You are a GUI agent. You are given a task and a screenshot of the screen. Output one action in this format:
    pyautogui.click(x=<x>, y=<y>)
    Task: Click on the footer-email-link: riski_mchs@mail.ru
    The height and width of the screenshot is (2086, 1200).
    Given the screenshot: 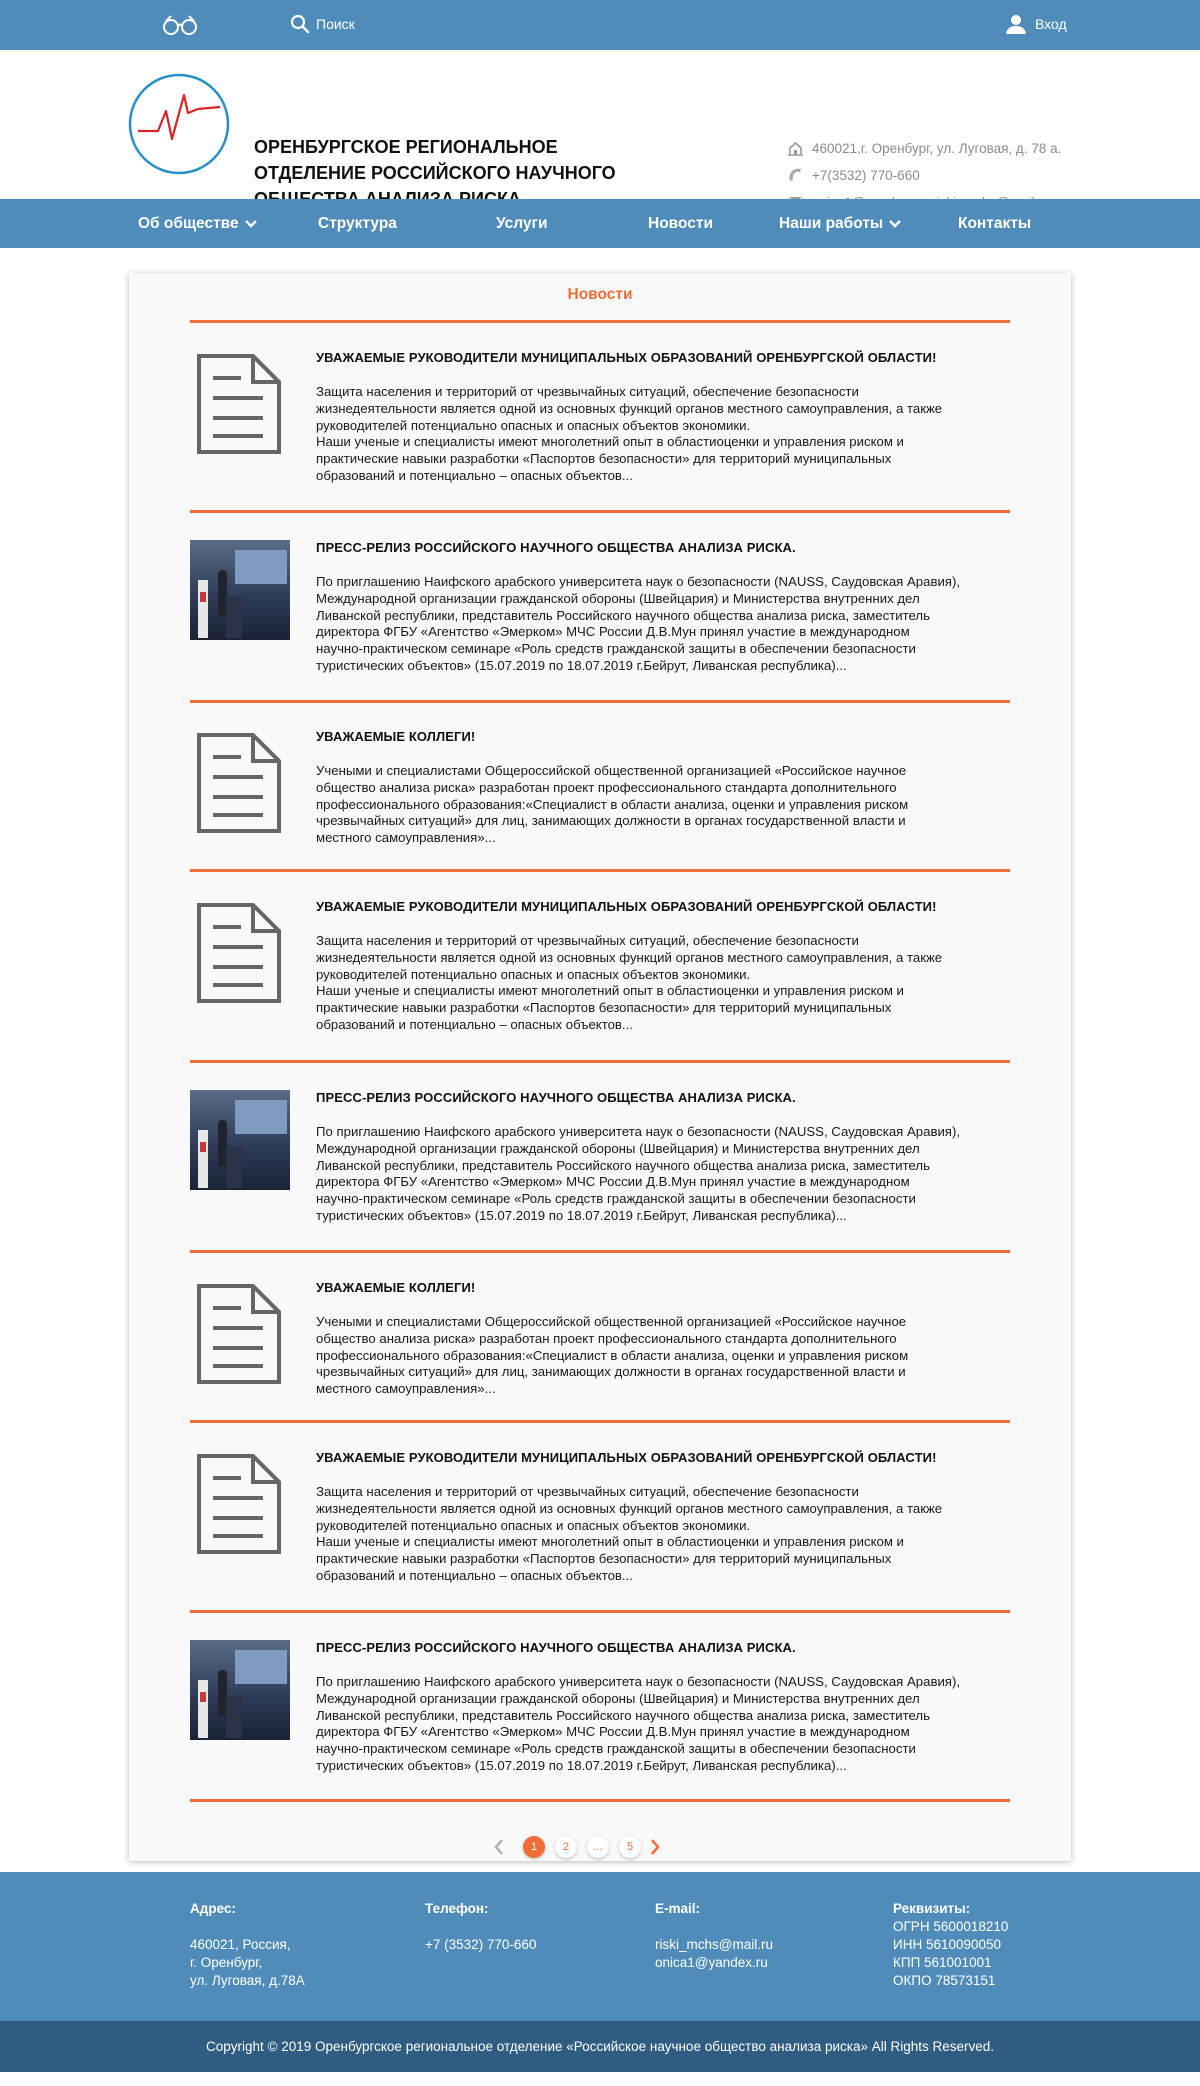 What is the action you would take?
    pyautogui.click(x=714, y=1945)
    